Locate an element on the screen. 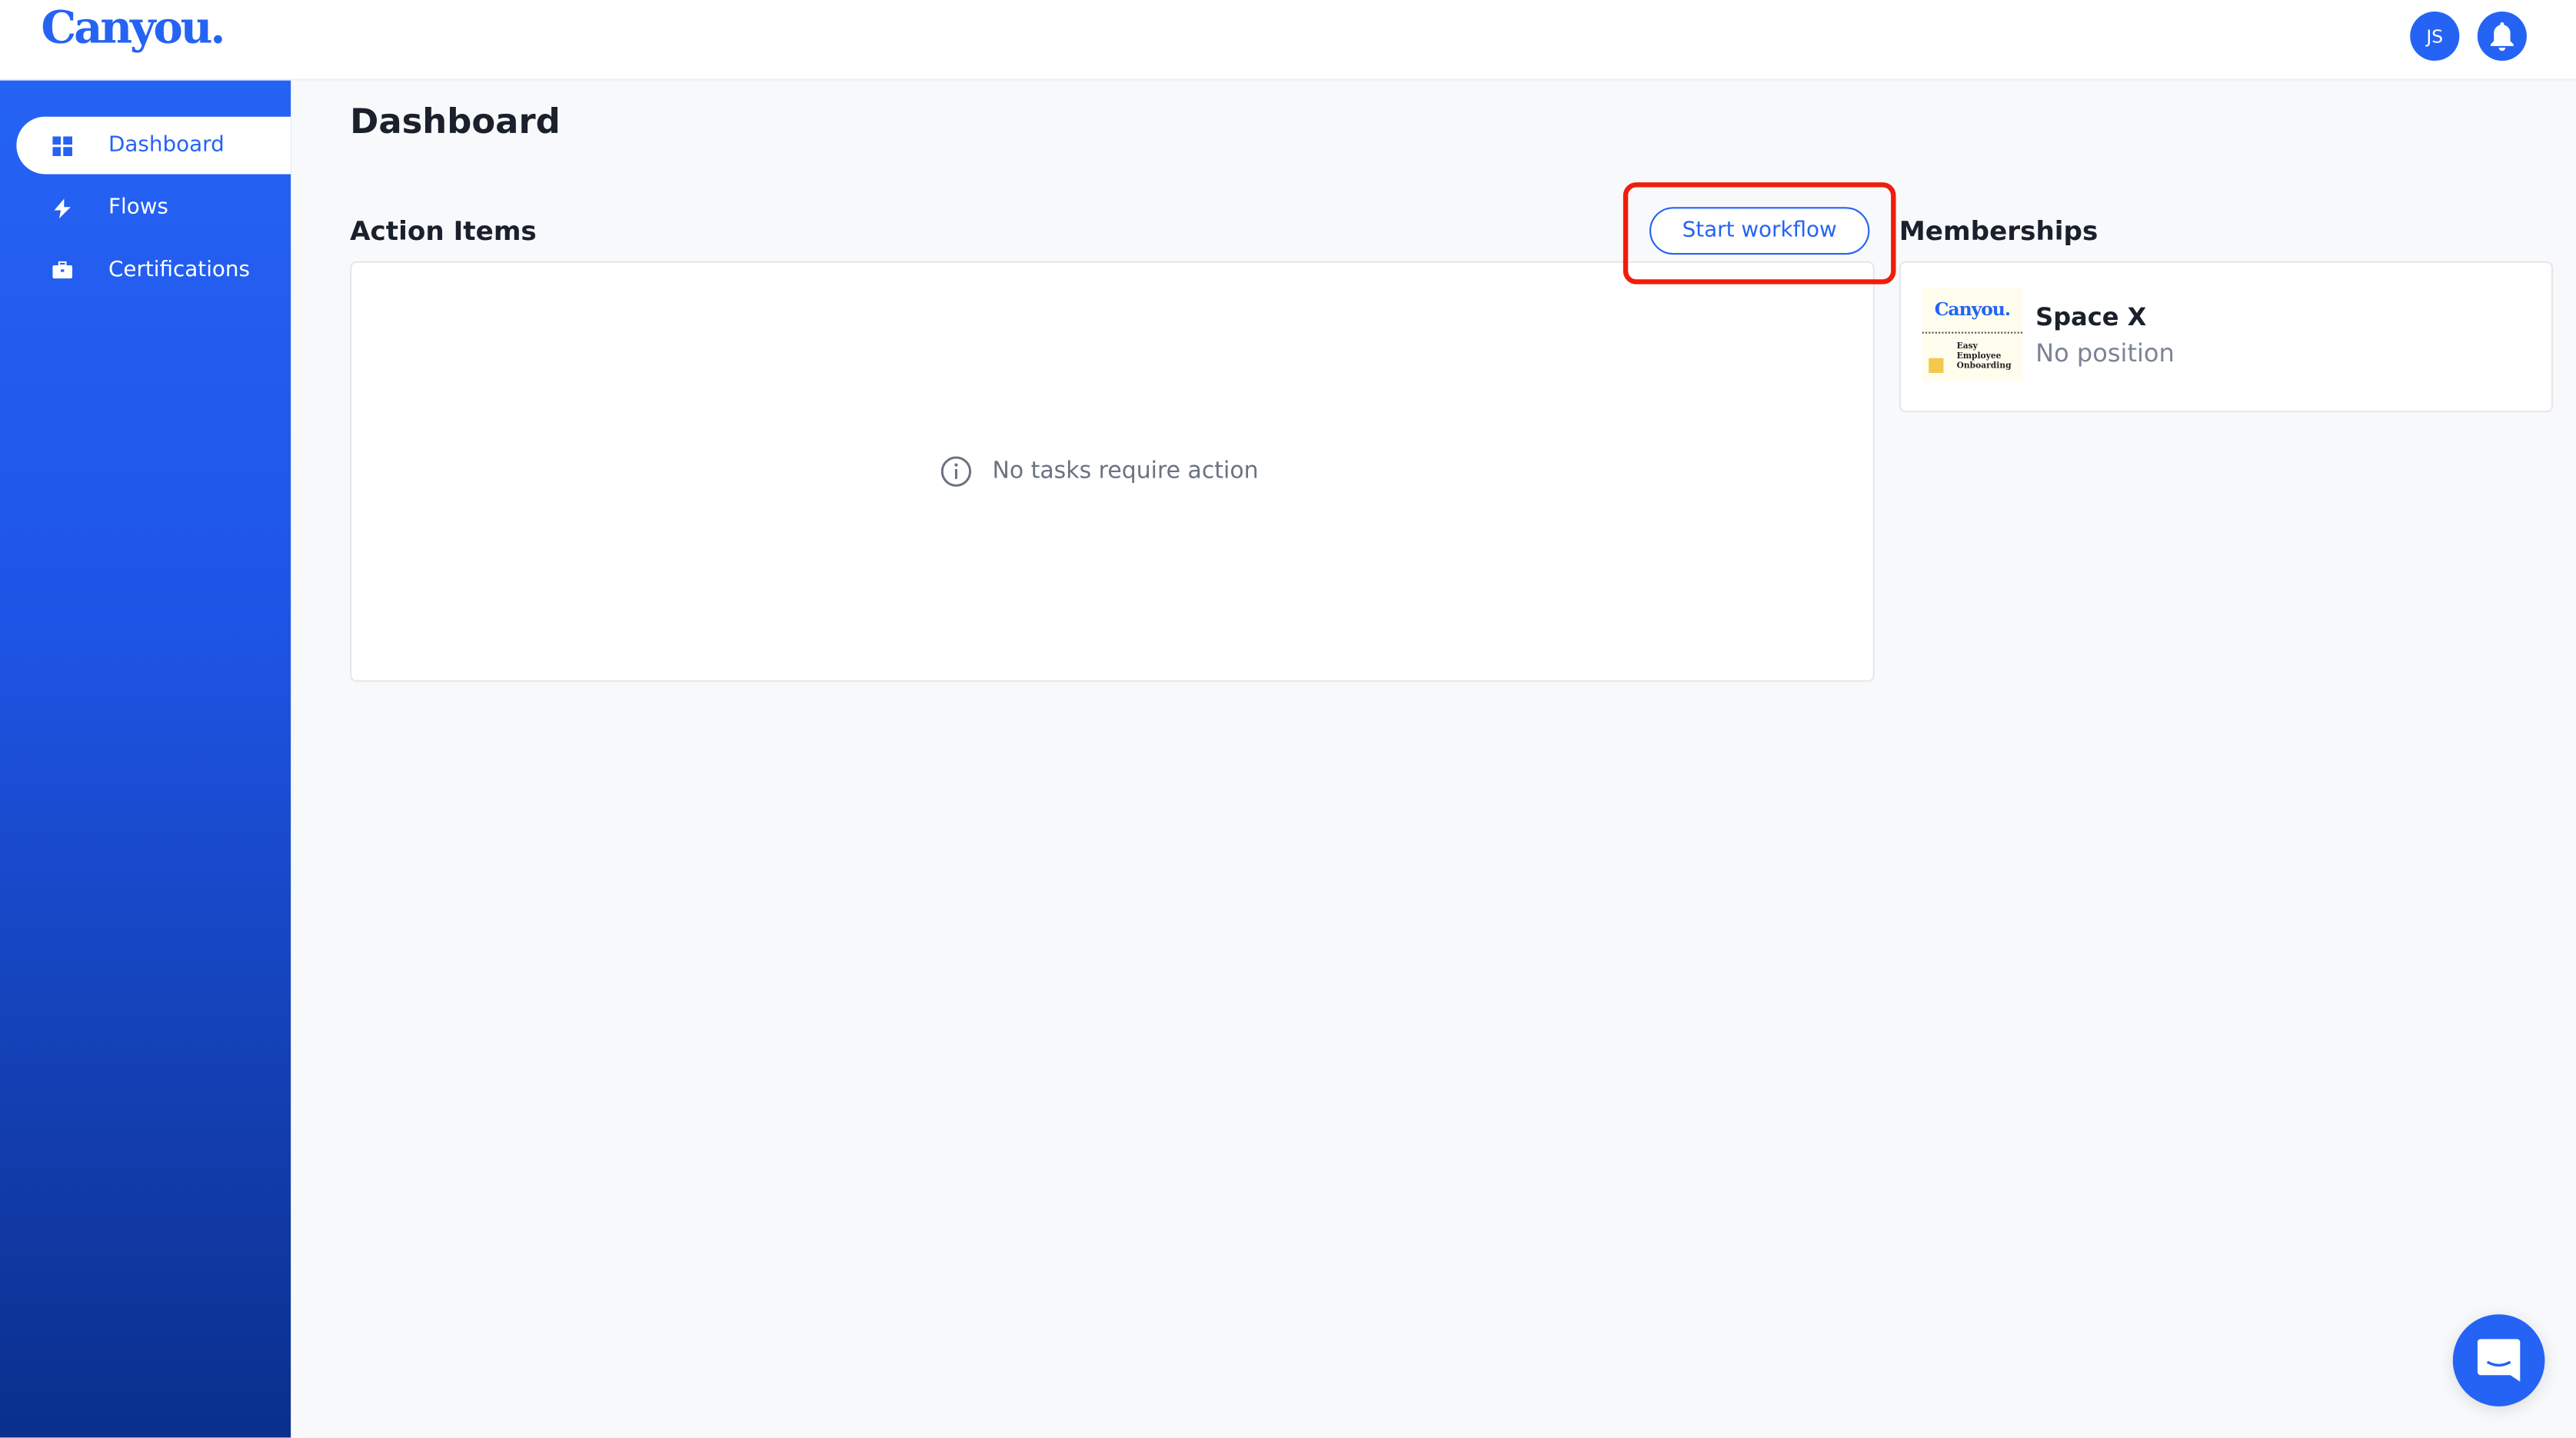  info-icon is located at coordinates (956, 471).